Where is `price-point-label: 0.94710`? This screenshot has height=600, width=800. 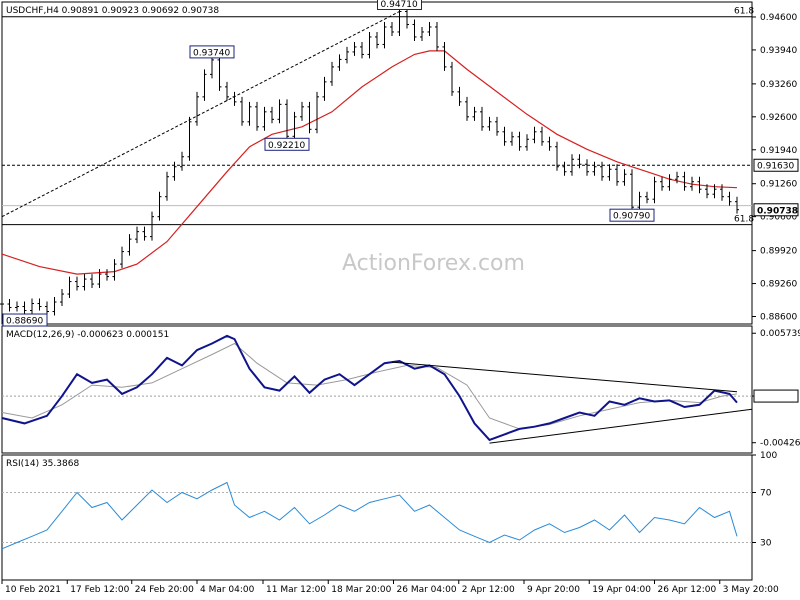 price-point-label: 0.94710 is located at coordinates (399, 5).